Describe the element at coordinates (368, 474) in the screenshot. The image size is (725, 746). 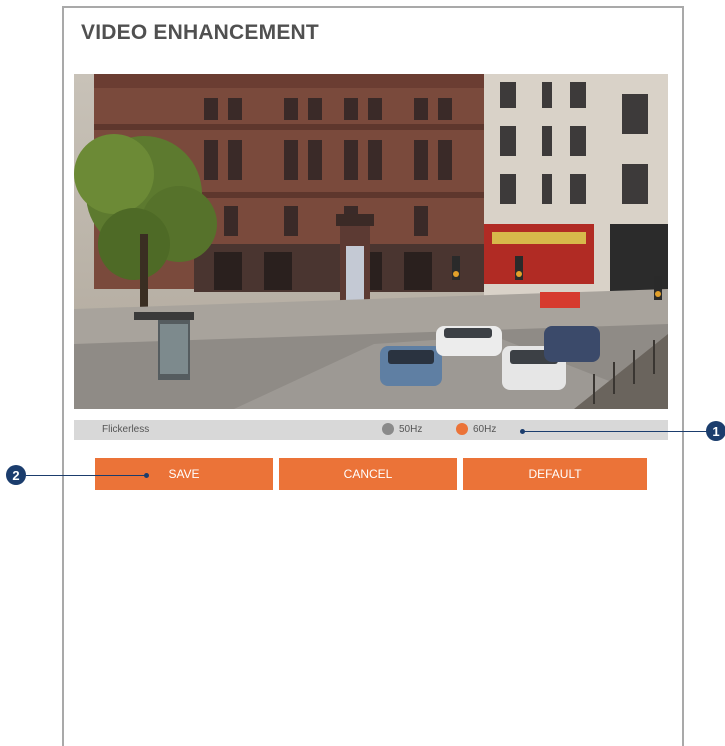
I see `cancel-button: CANCEL` at that location.